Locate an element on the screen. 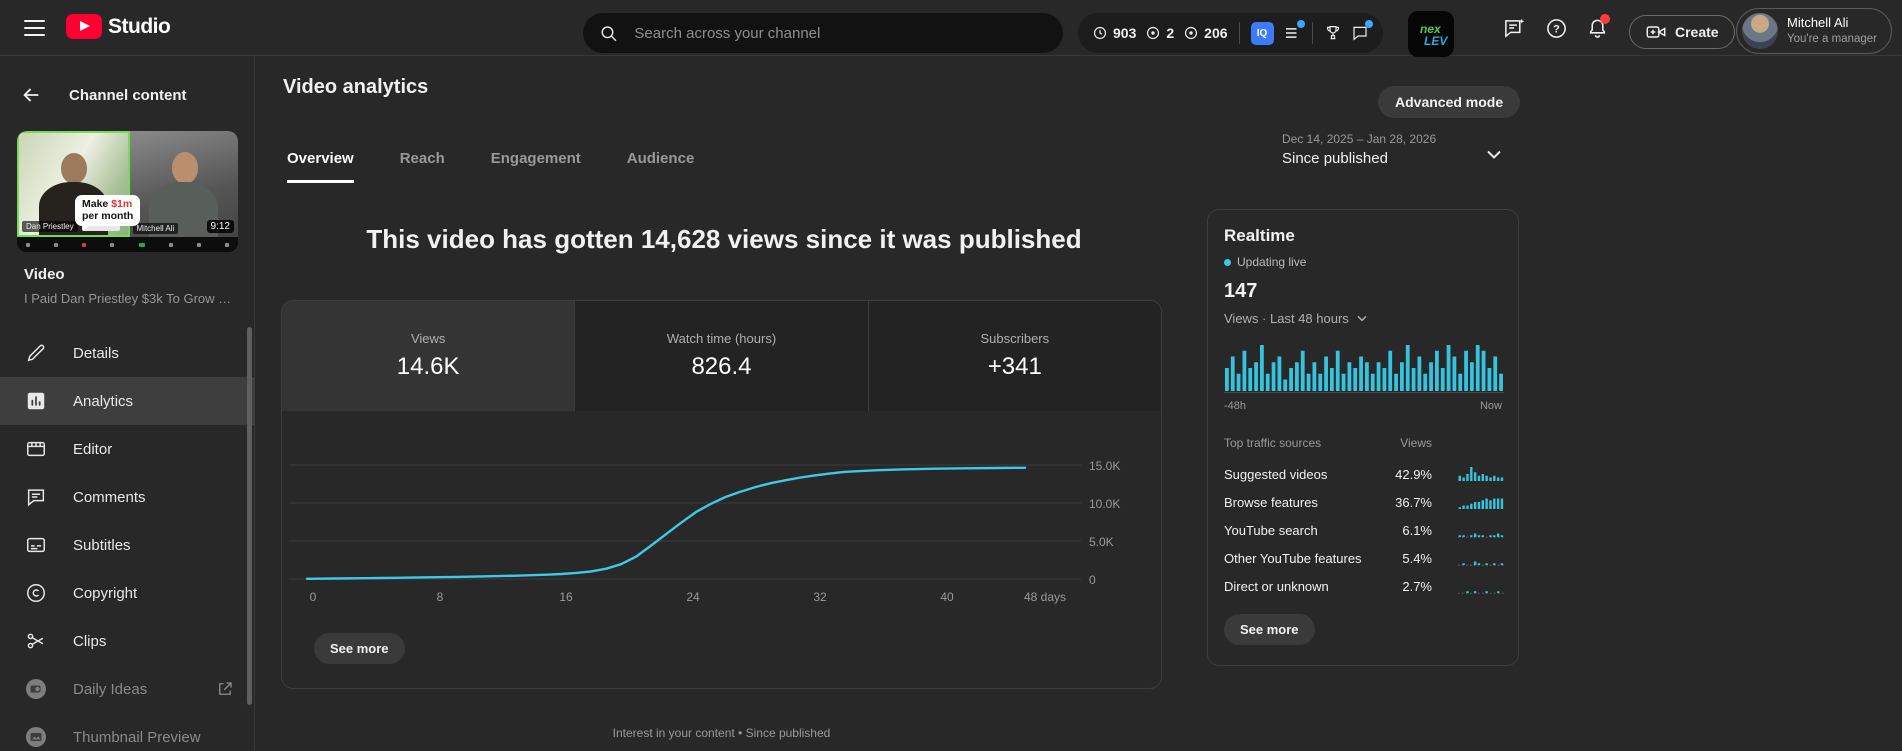  stat-clock: 903 is located at coordinates (1114, 33).